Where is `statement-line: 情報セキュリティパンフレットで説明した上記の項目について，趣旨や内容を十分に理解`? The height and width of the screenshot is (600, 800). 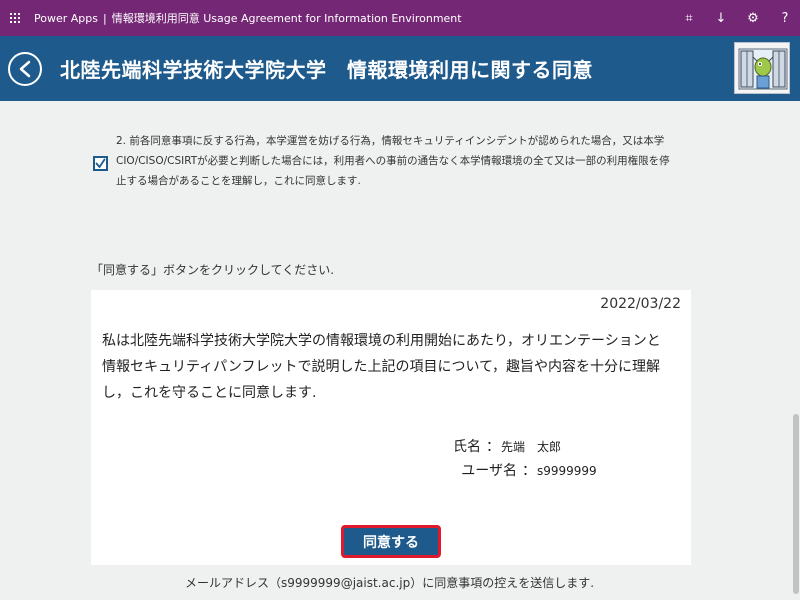 statement-line: 情報セキュリティパンフレットで説明した上記の項目について，趣旨や内容を十分に理解 is located at coordinates (381, 367).